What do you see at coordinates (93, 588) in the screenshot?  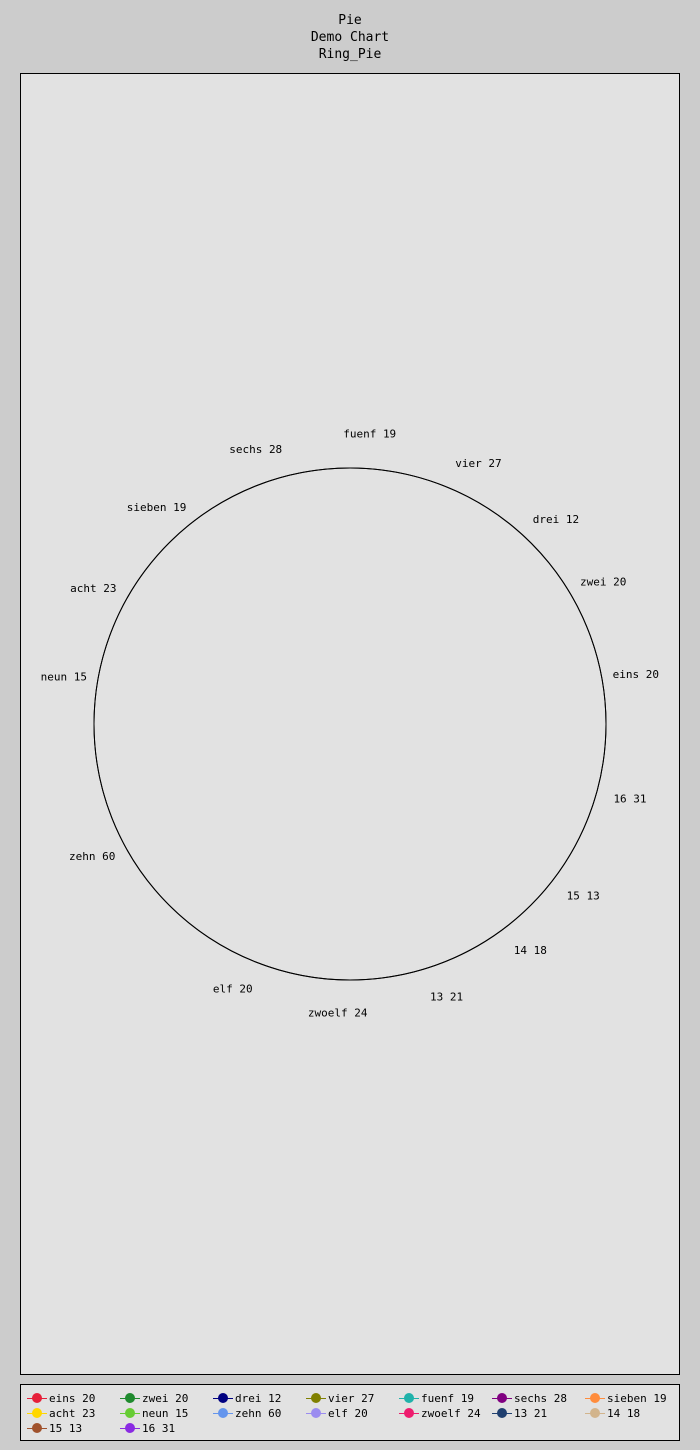 I see `slice-label-acht: acht 23` at bounding box center [93, 588].